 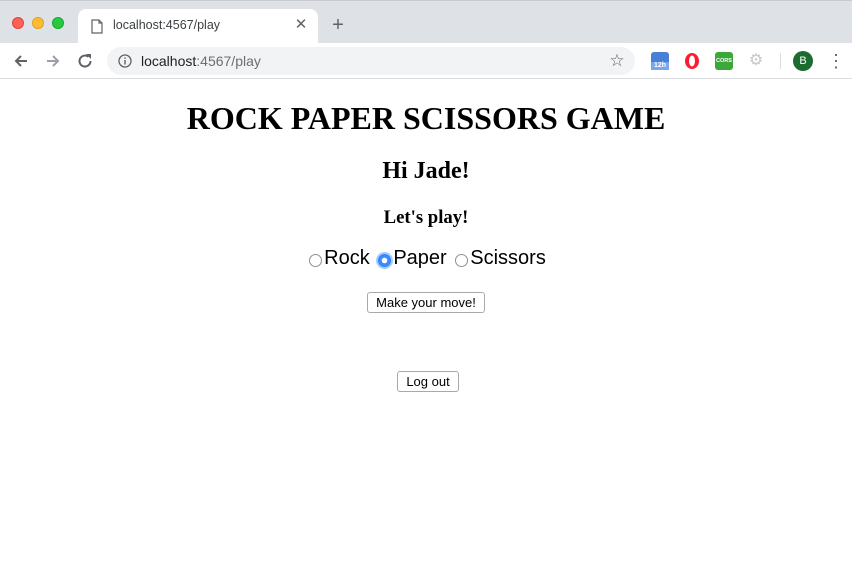 What do you see at coordinates (58, 23) in the screenshot?
I see `maximize-window-button` at bounding box center [58, 23].